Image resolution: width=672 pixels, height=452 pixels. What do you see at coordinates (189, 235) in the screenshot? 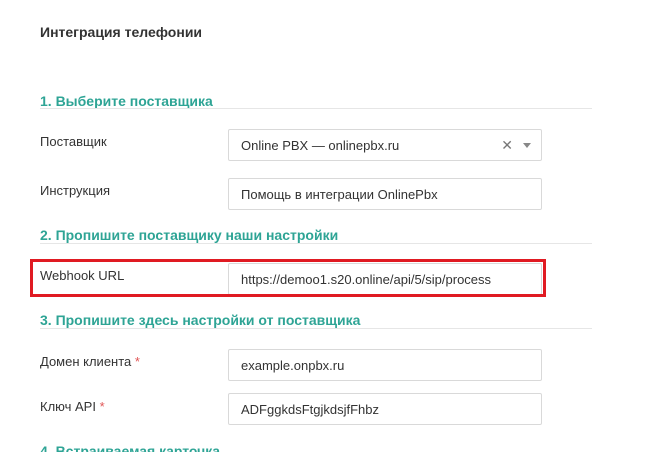
I see `section-title-provider-settings: 2. Пропишите поставщику наши настройки` at bounding box center [189, 235].